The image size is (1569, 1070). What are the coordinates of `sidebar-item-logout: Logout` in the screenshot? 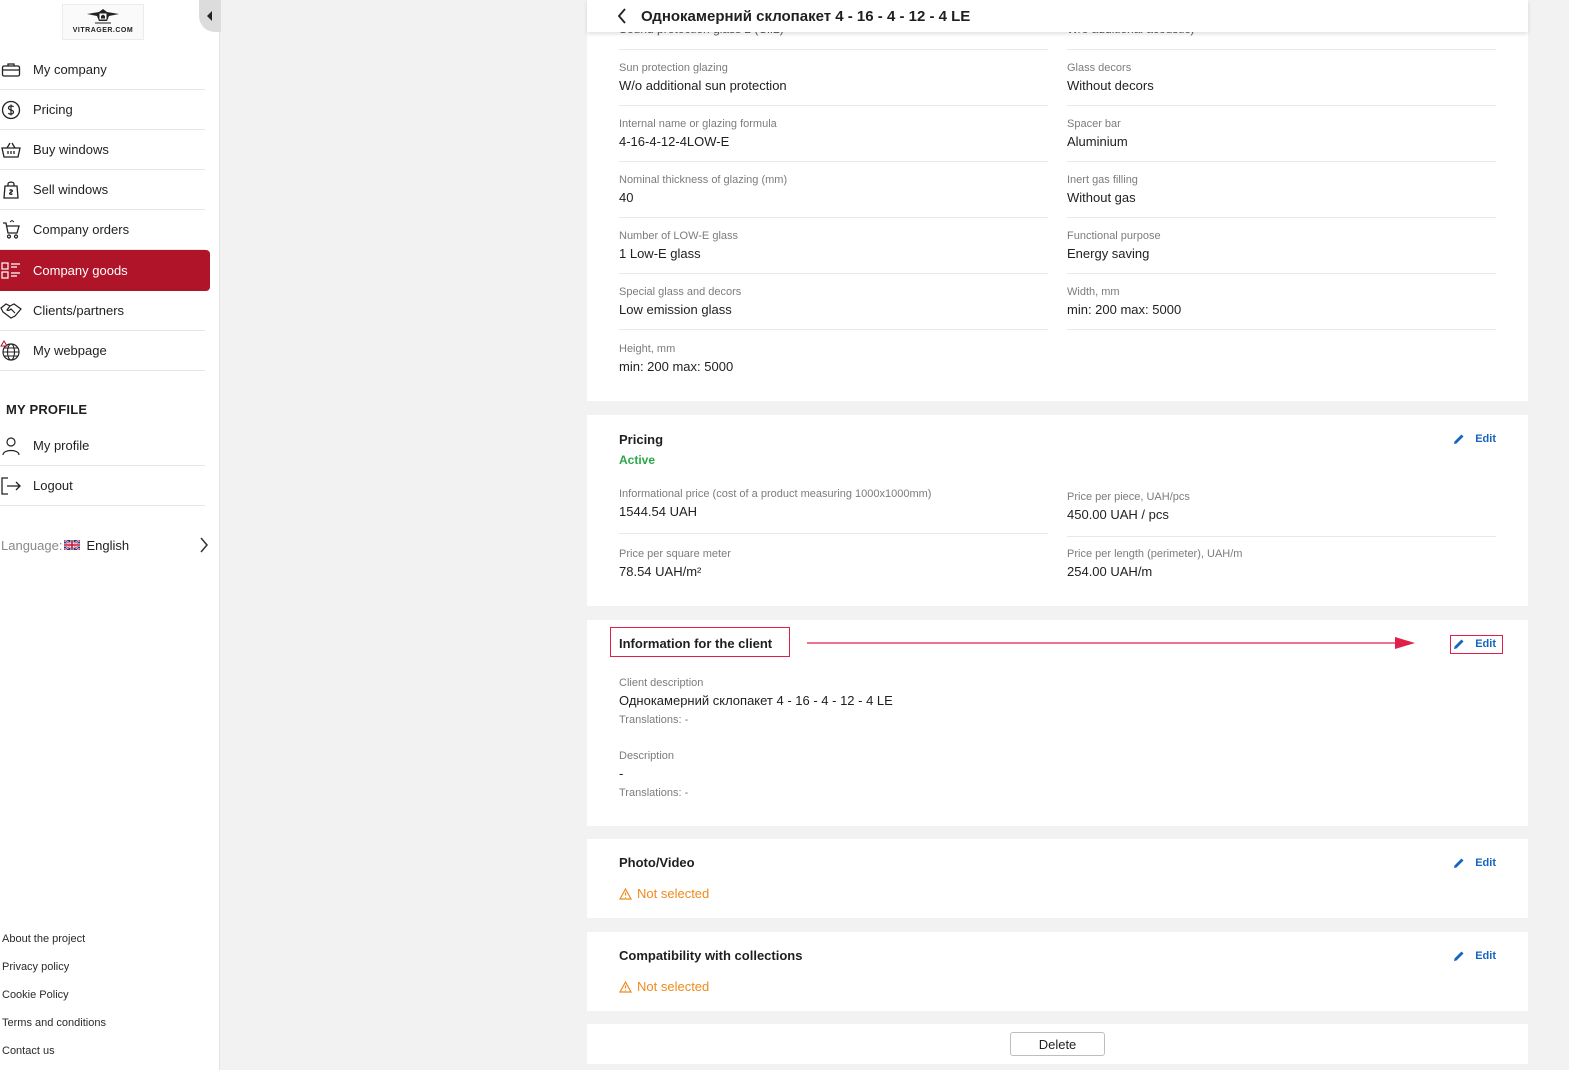 It's located at (102, 486).